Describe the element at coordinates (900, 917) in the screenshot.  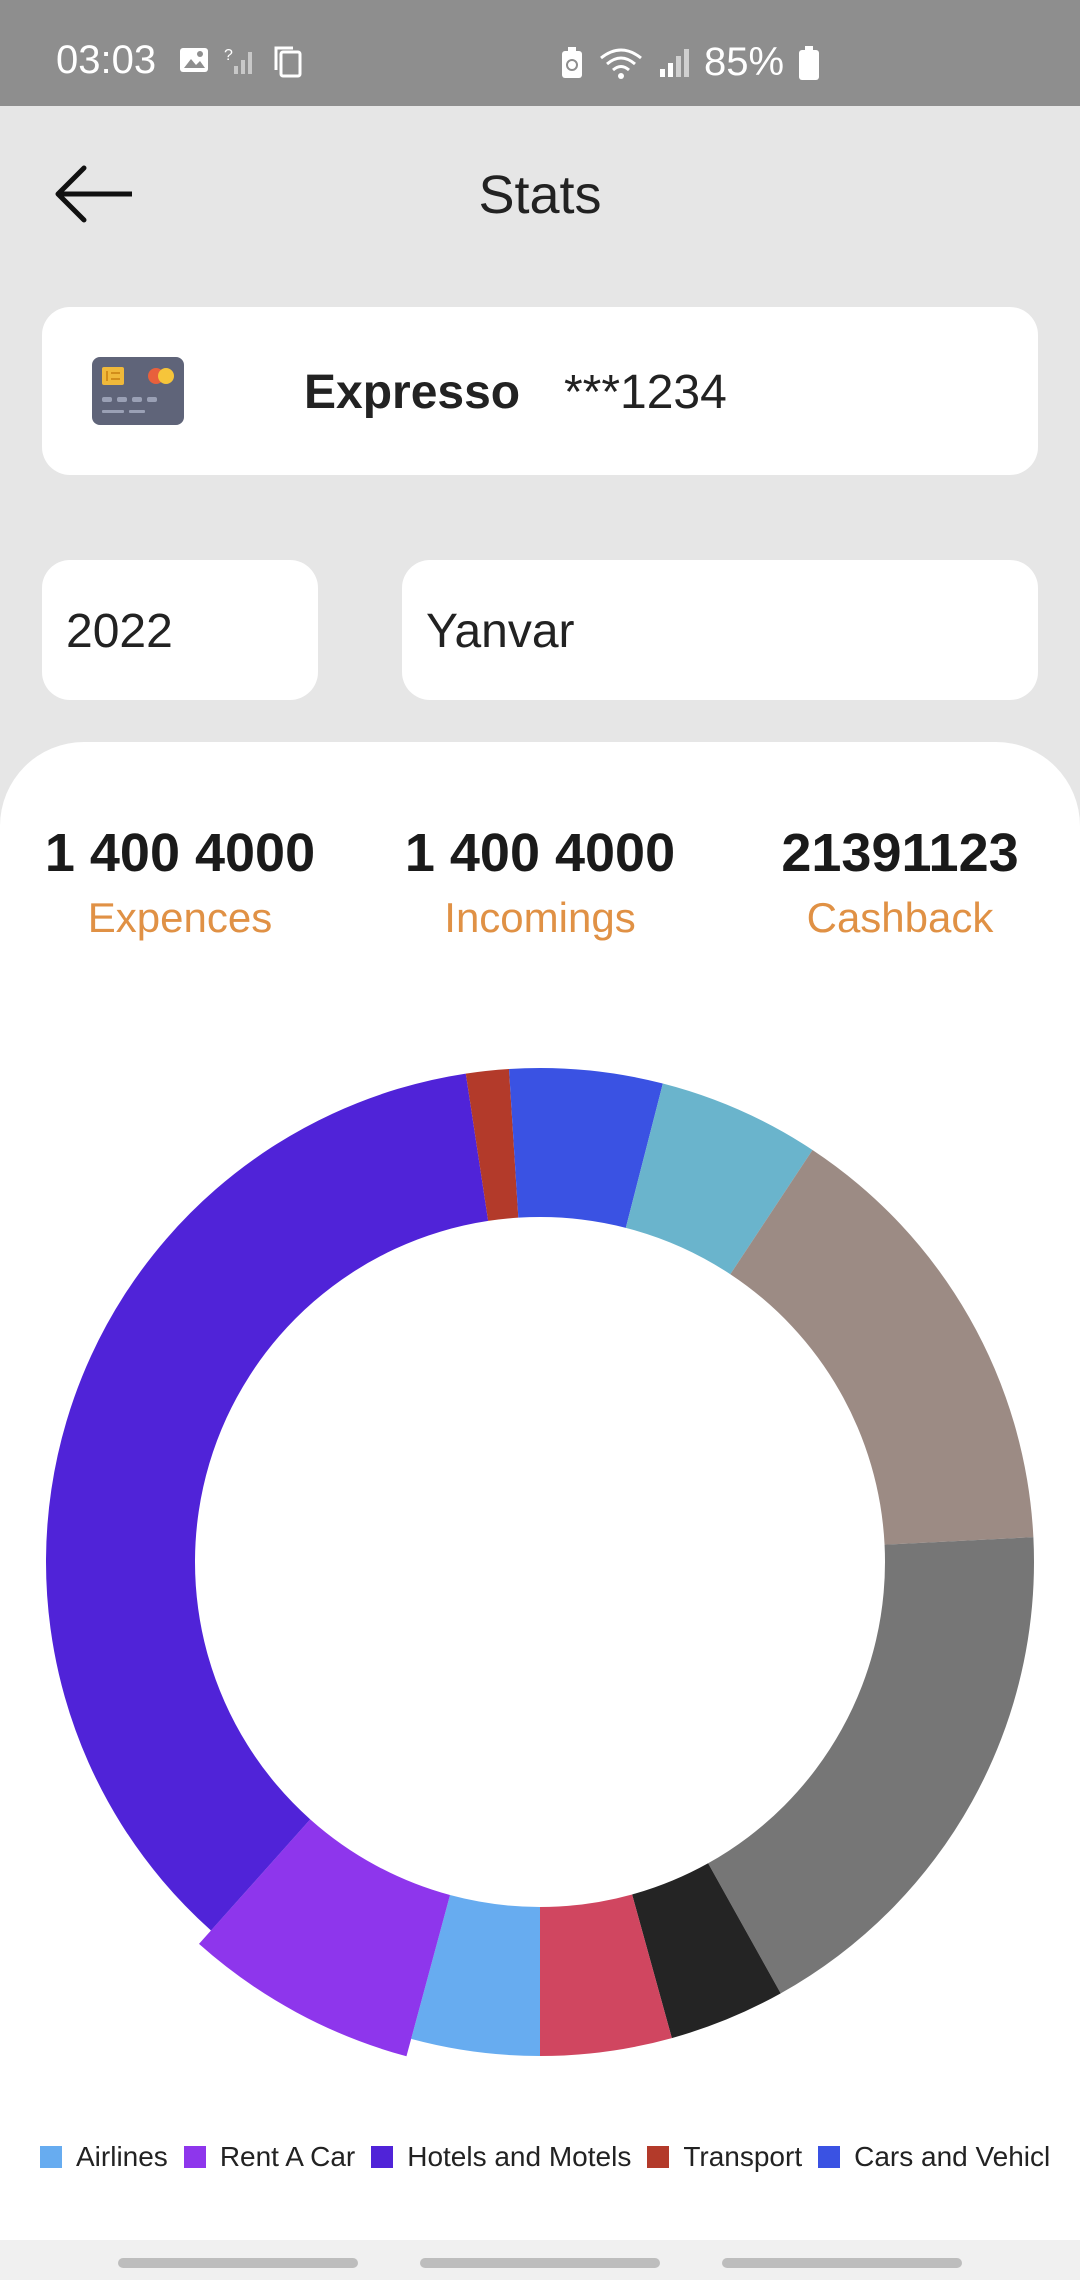
I see `cashback-label: Cashback` at that location.